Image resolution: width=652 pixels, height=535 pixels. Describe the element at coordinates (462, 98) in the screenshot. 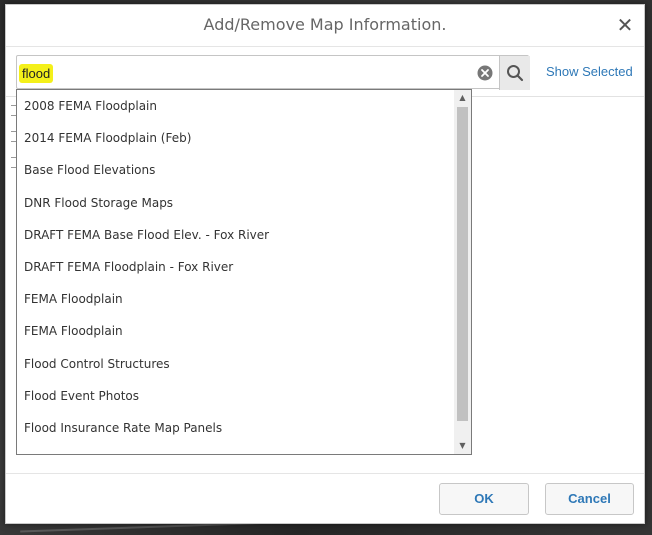

I see `scroll-up-icon: ▲` at that location.